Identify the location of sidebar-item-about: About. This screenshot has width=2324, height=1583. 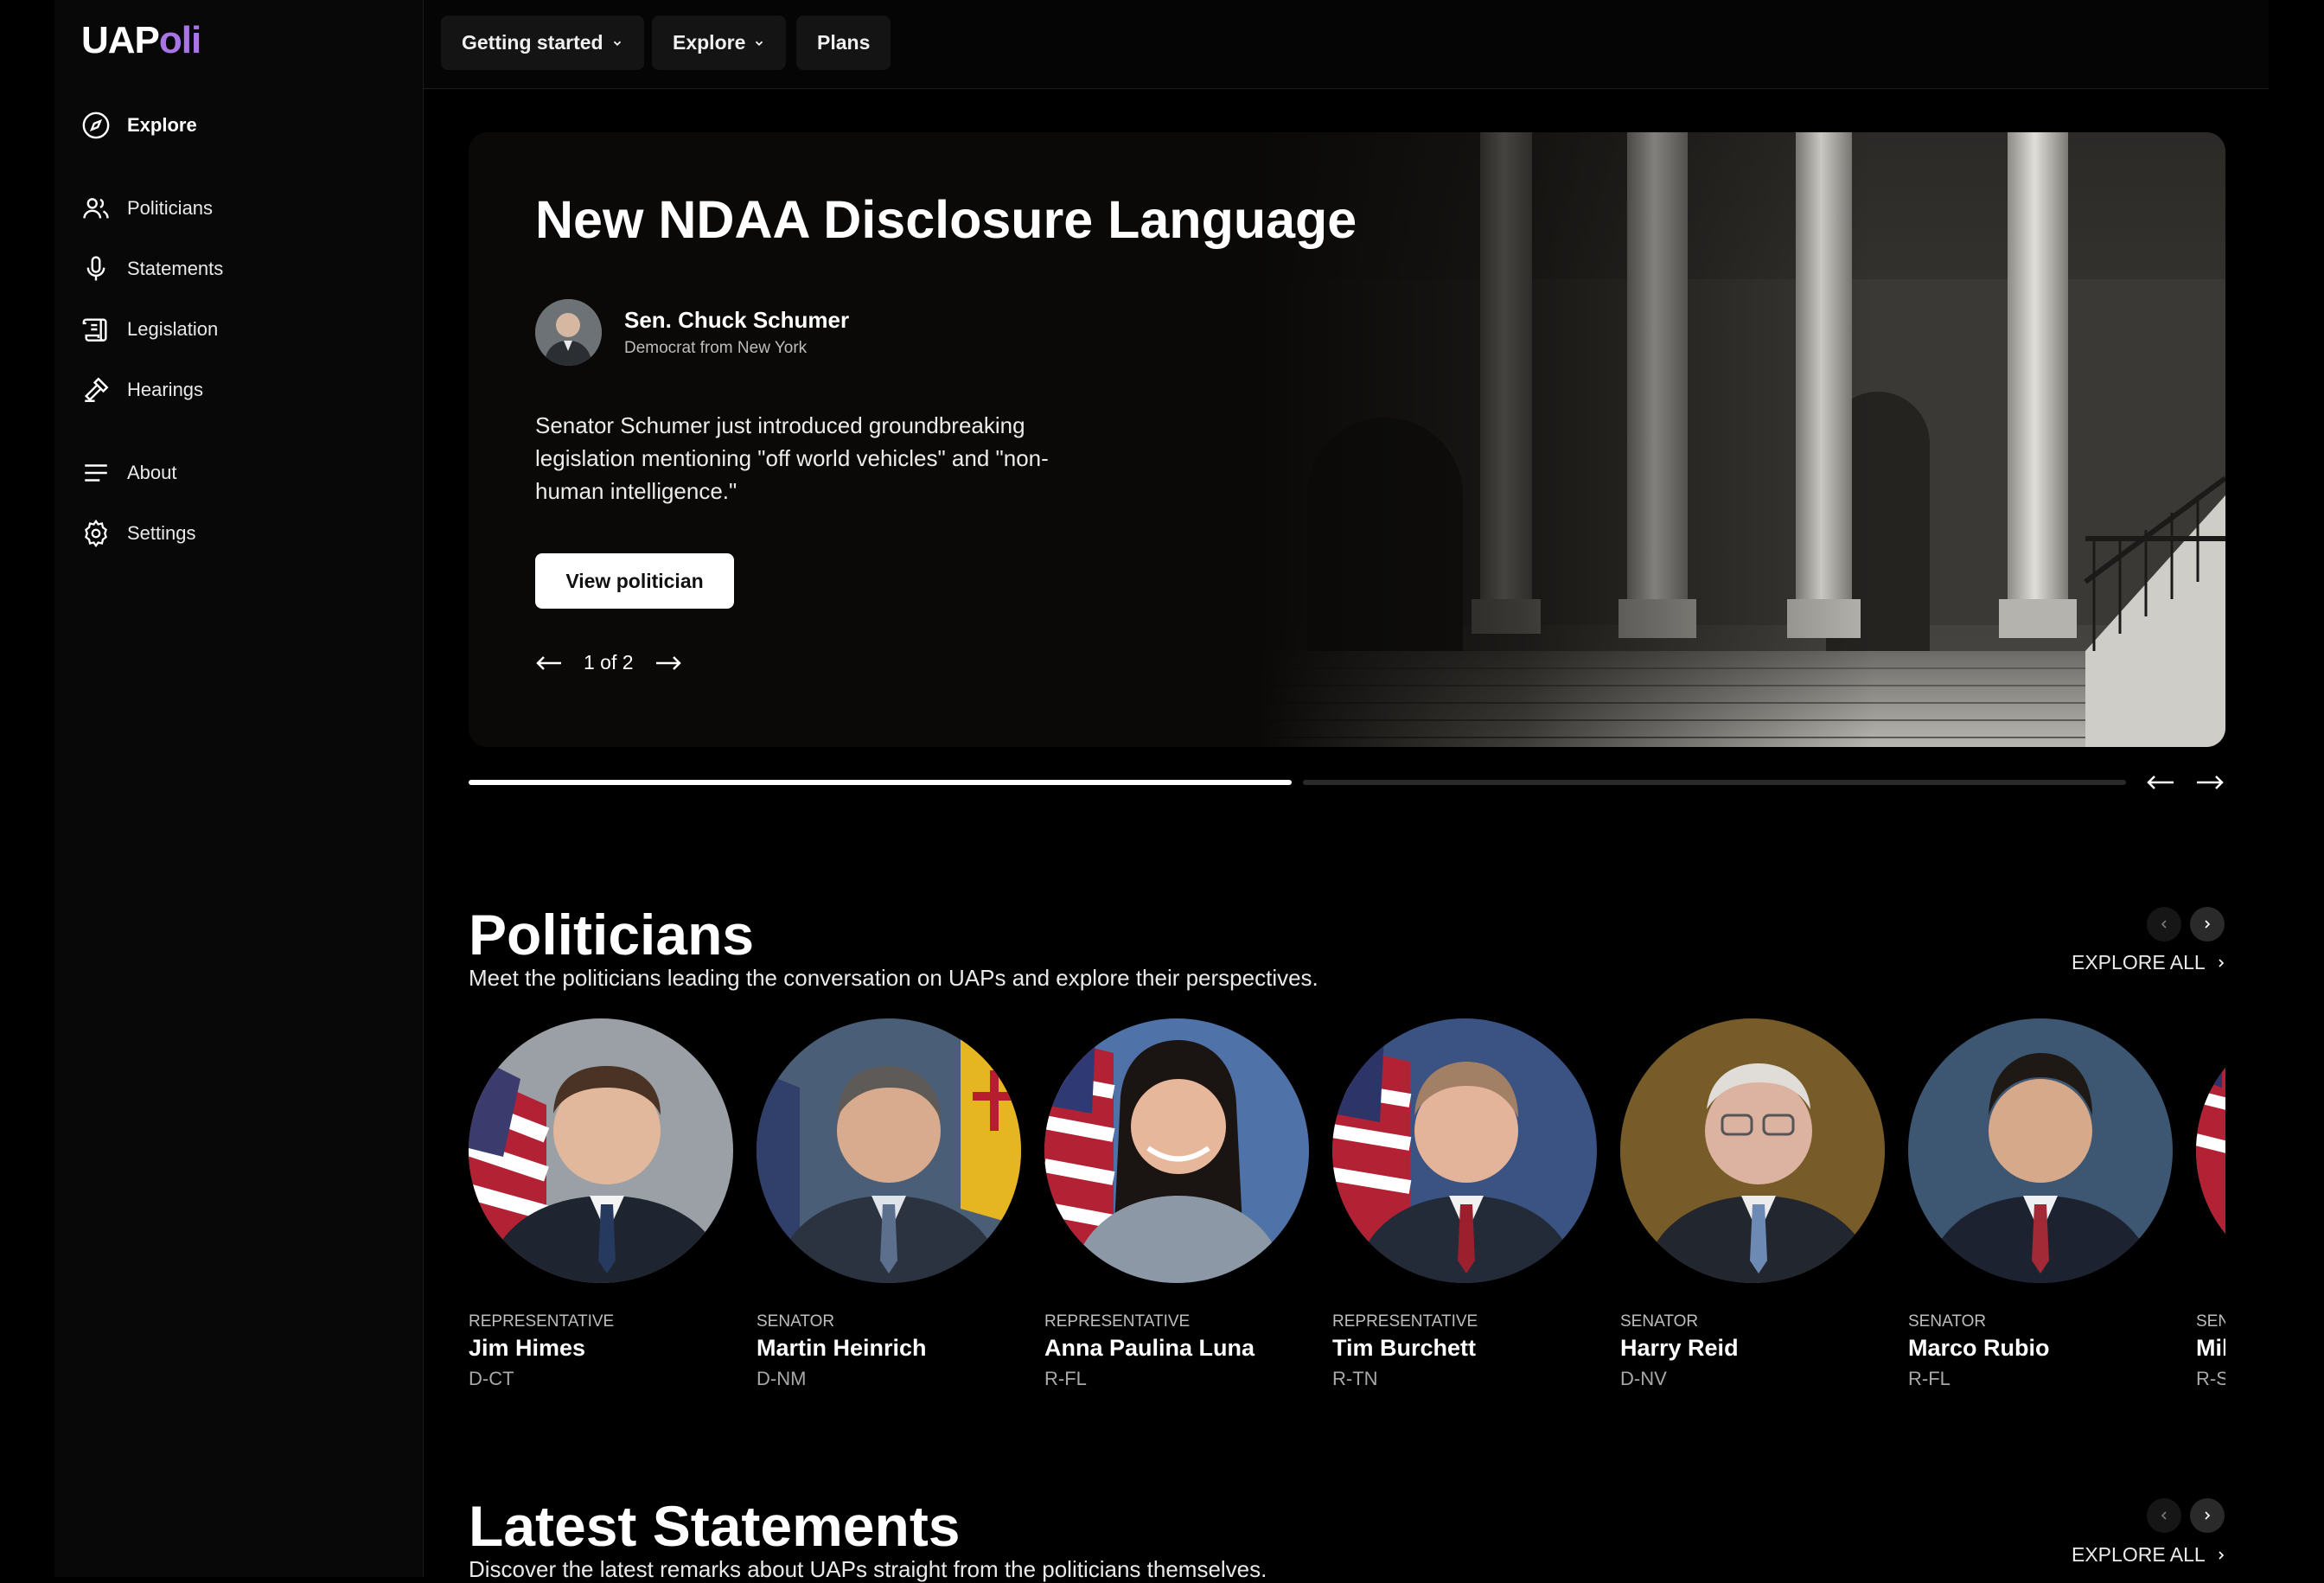
(129, 473).